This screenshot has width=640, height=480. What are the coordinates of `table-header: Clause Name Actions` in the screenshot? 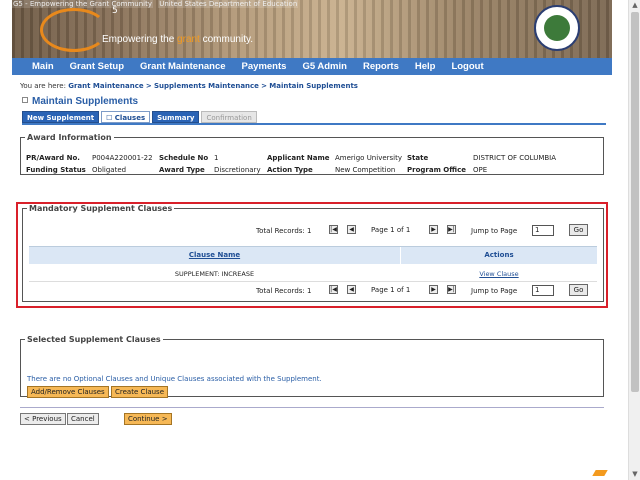 It's located at (313, 255).